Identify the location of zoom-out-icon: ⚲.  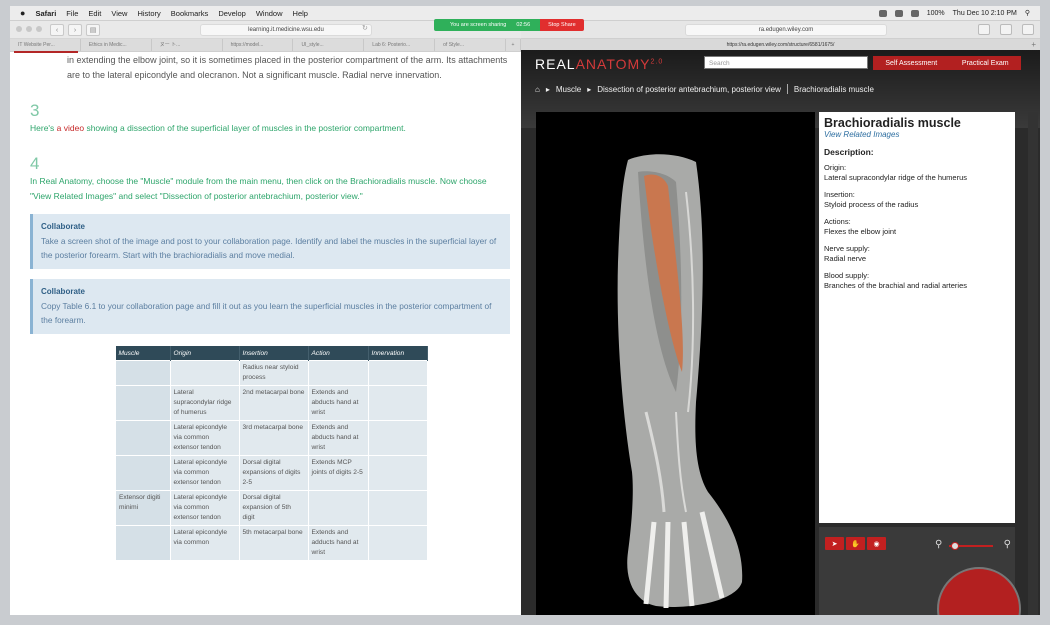
(938, 544).